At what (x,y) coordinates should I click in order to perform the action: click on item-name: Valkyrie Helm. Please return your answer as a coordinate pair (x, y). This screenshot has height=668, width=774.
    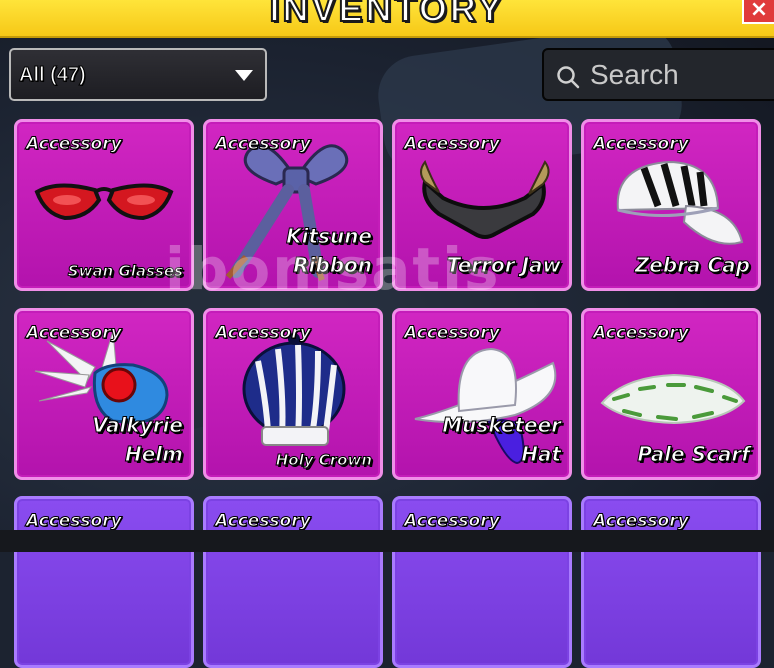
    Looking at the image, I should click on (138, 440).